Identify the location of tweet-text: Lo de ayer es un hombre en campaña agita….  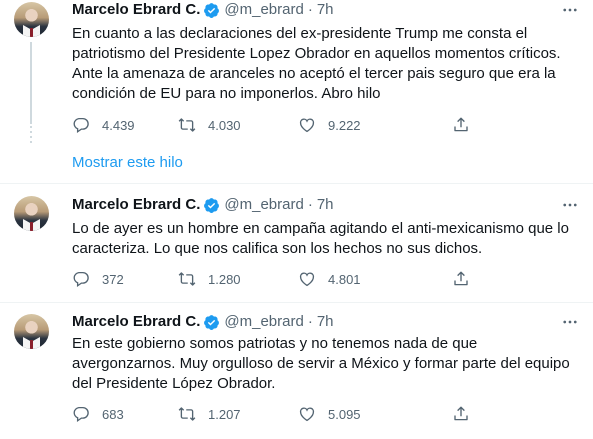
(320, 238).